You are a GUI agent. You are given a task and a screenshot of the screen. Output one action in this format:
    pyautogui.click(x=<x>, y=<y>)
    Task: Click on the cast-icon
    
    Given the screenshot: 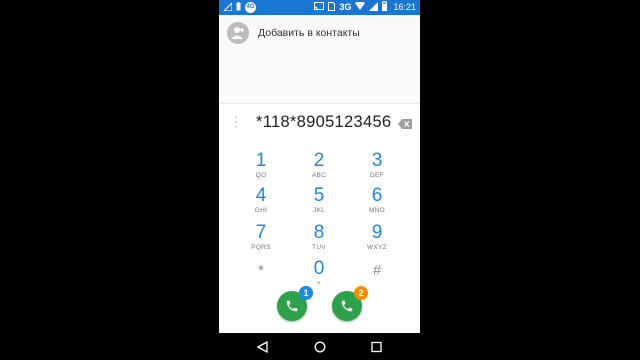 What is the action you would take?
    pyautogui.click(x=319, y=7)
    